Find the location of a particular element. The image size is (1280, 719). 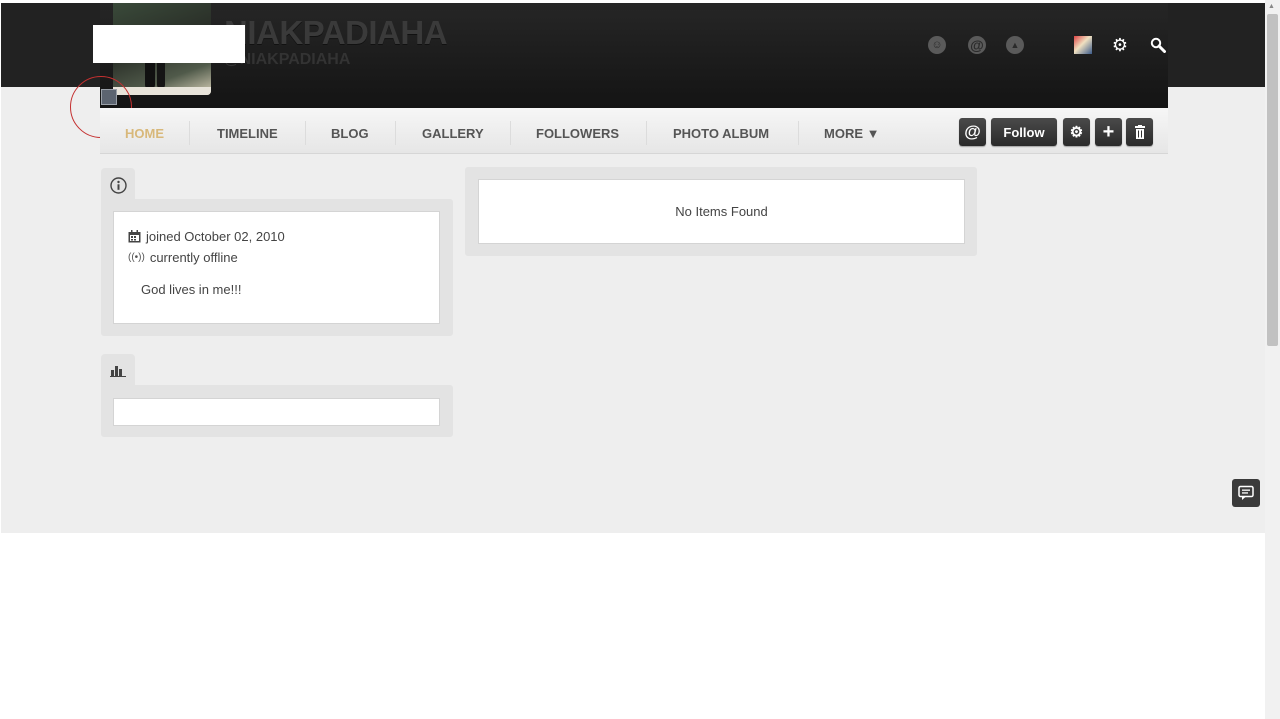

info-icon is located at coordinates (118, 185).